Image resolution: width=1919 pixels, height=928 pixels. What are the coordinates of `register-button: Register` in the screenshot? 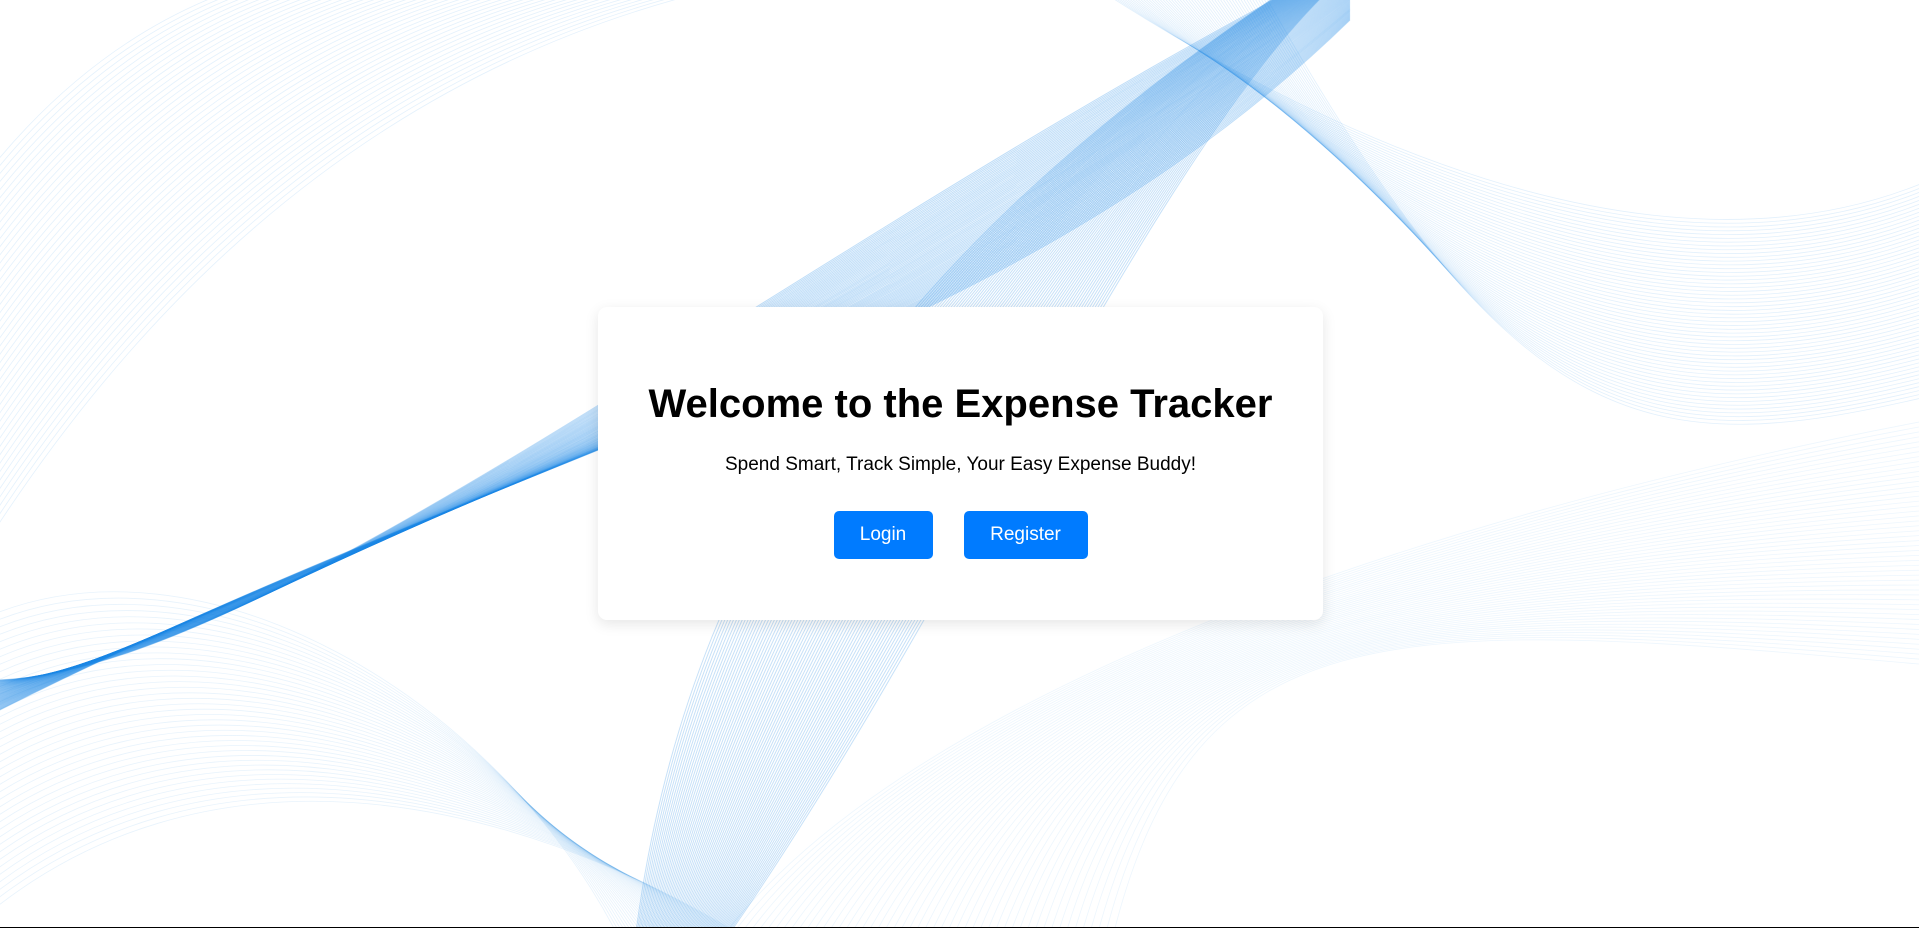 It's located at (1025, 535).